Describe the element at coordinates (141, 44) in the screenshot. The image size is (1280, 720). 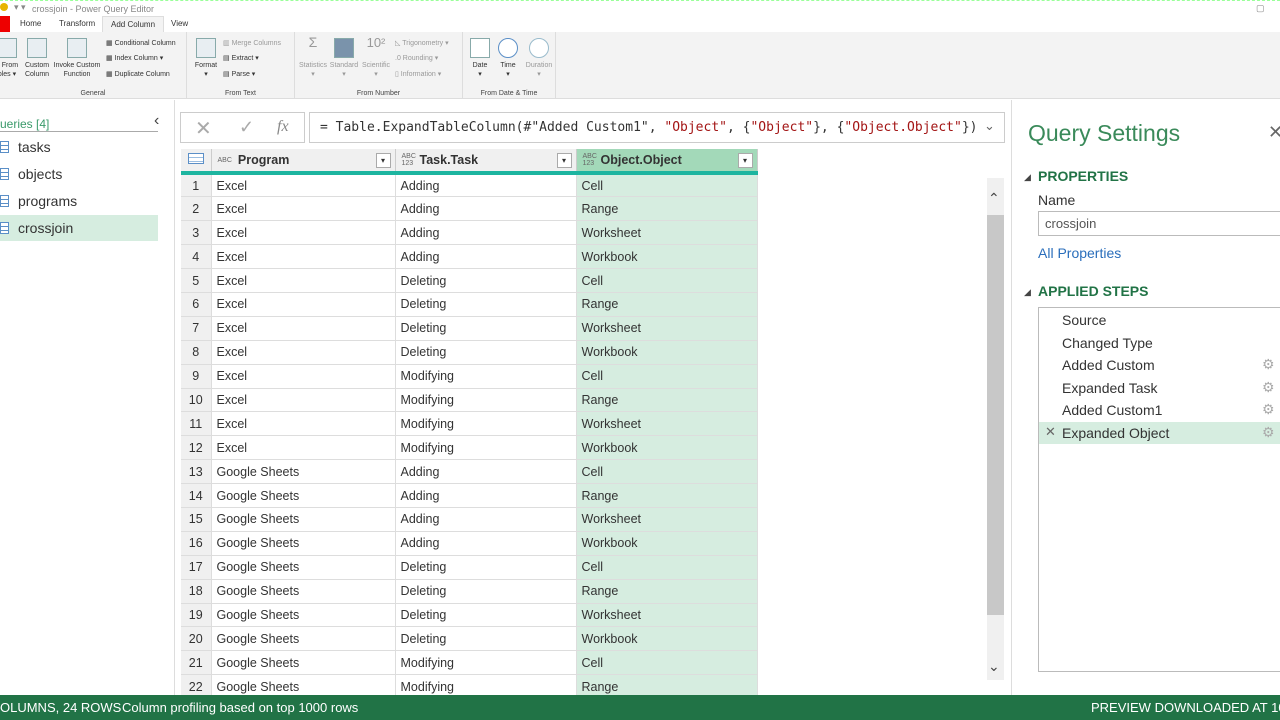
I see `conditional-column-button: ▦ Conditional Column` at that location.